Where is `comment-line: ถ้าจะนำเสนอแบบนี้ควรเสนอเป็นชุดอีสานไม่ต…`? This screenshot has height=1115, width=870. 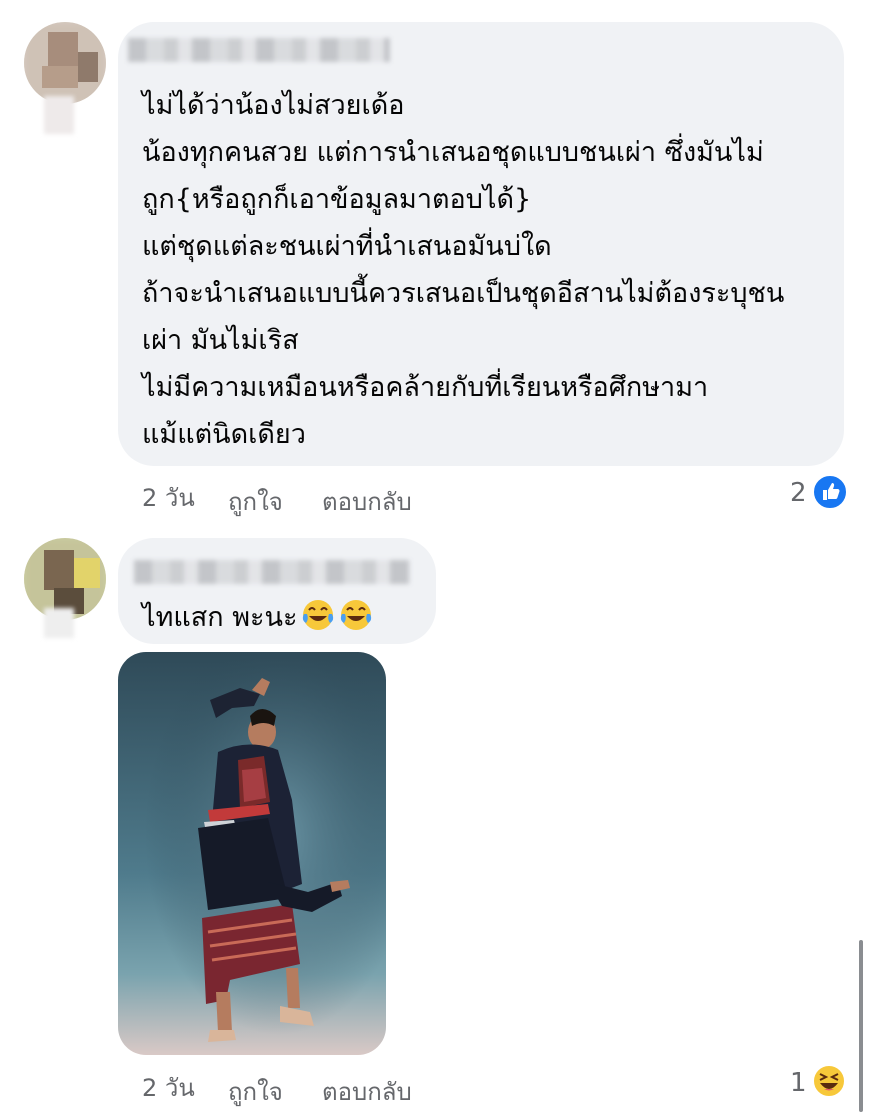
comment-line: ถ้าจะนำเสนอแบบนี้ควรเสนอเป็นชุดอีสานไม่ต… is located at coordinates (463, 293).